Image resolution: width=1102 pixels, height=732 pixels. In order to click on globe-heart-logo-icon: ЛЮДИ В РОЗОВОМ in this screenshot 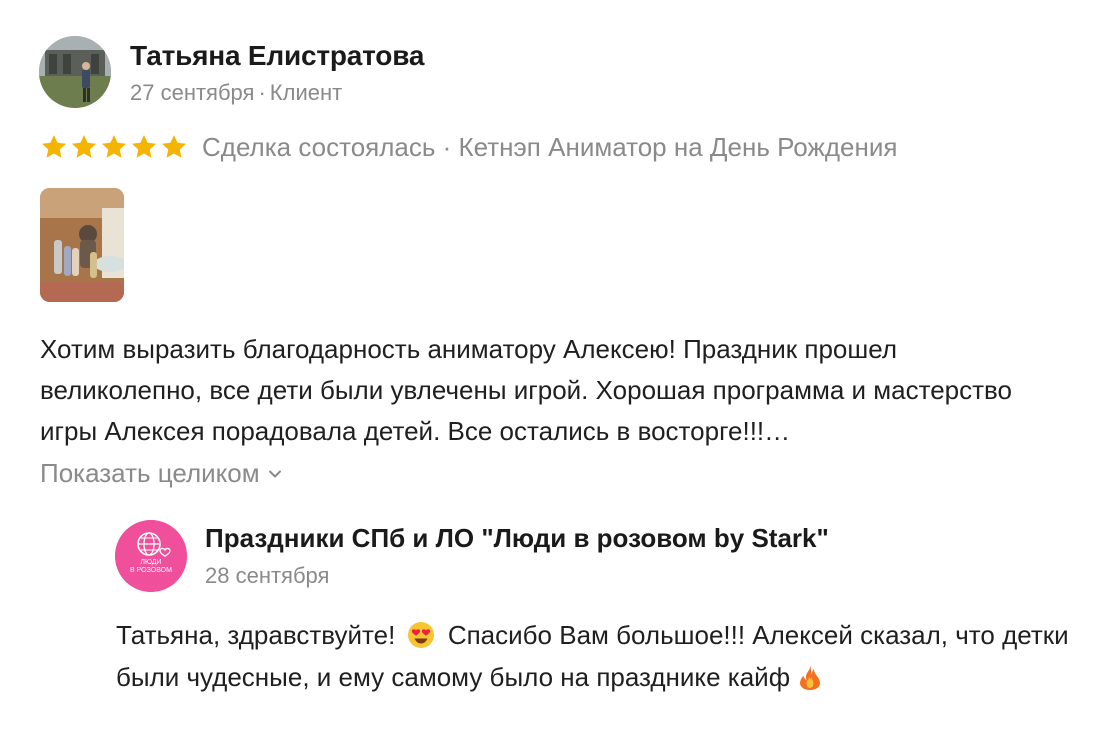, I will do `click(151, 556)`.